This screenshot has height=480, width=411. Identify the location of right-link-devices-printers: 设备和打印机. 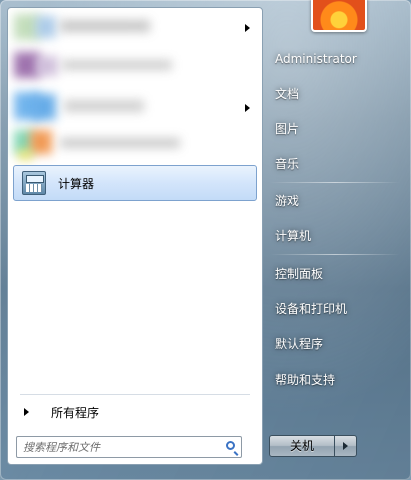
(311, 309).